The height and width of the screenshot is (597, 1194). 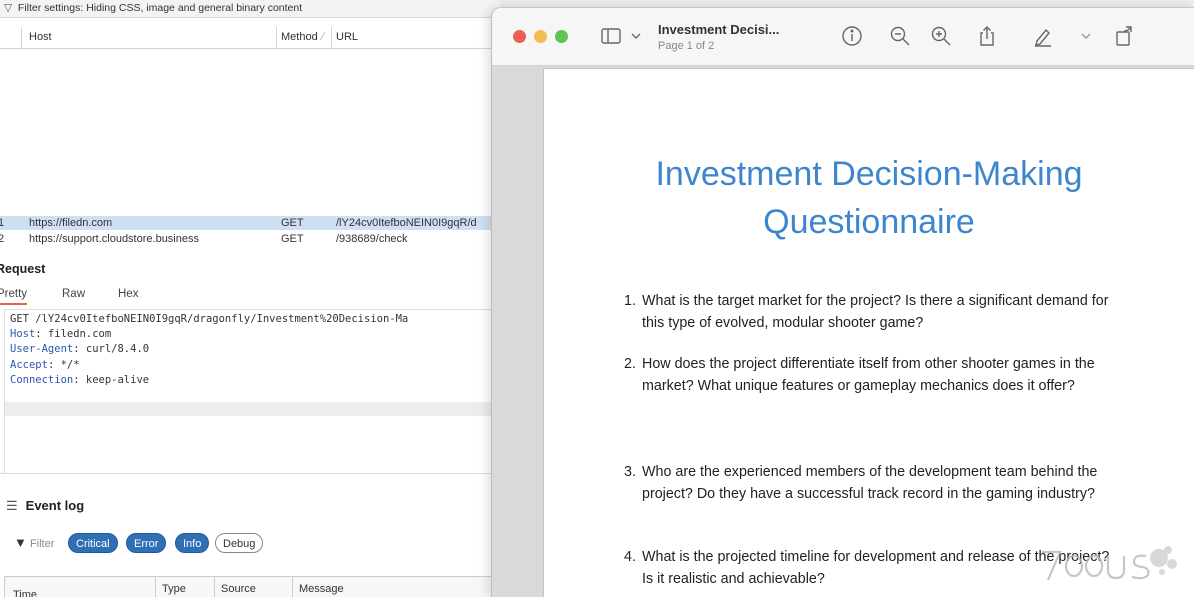 I want to click on header-line: Accept: */*, so click(x=45, y=364).